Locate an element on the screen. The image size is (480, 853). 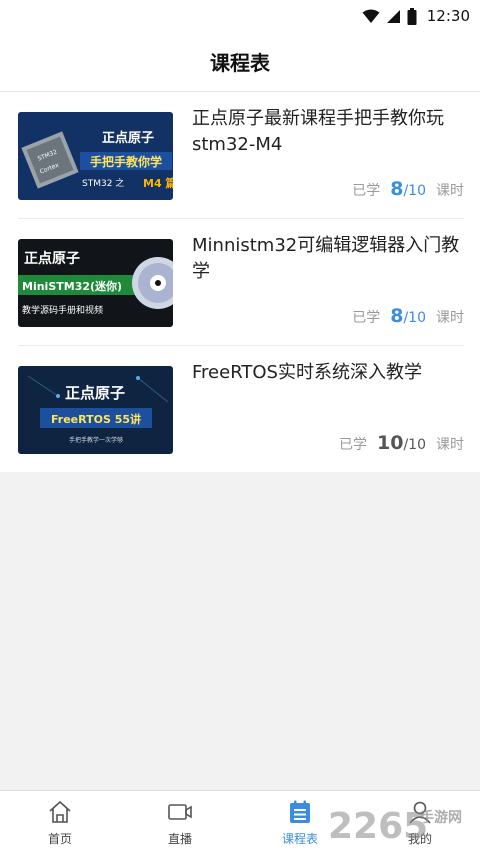
schedule-icon is located at coordinates (300, 811).